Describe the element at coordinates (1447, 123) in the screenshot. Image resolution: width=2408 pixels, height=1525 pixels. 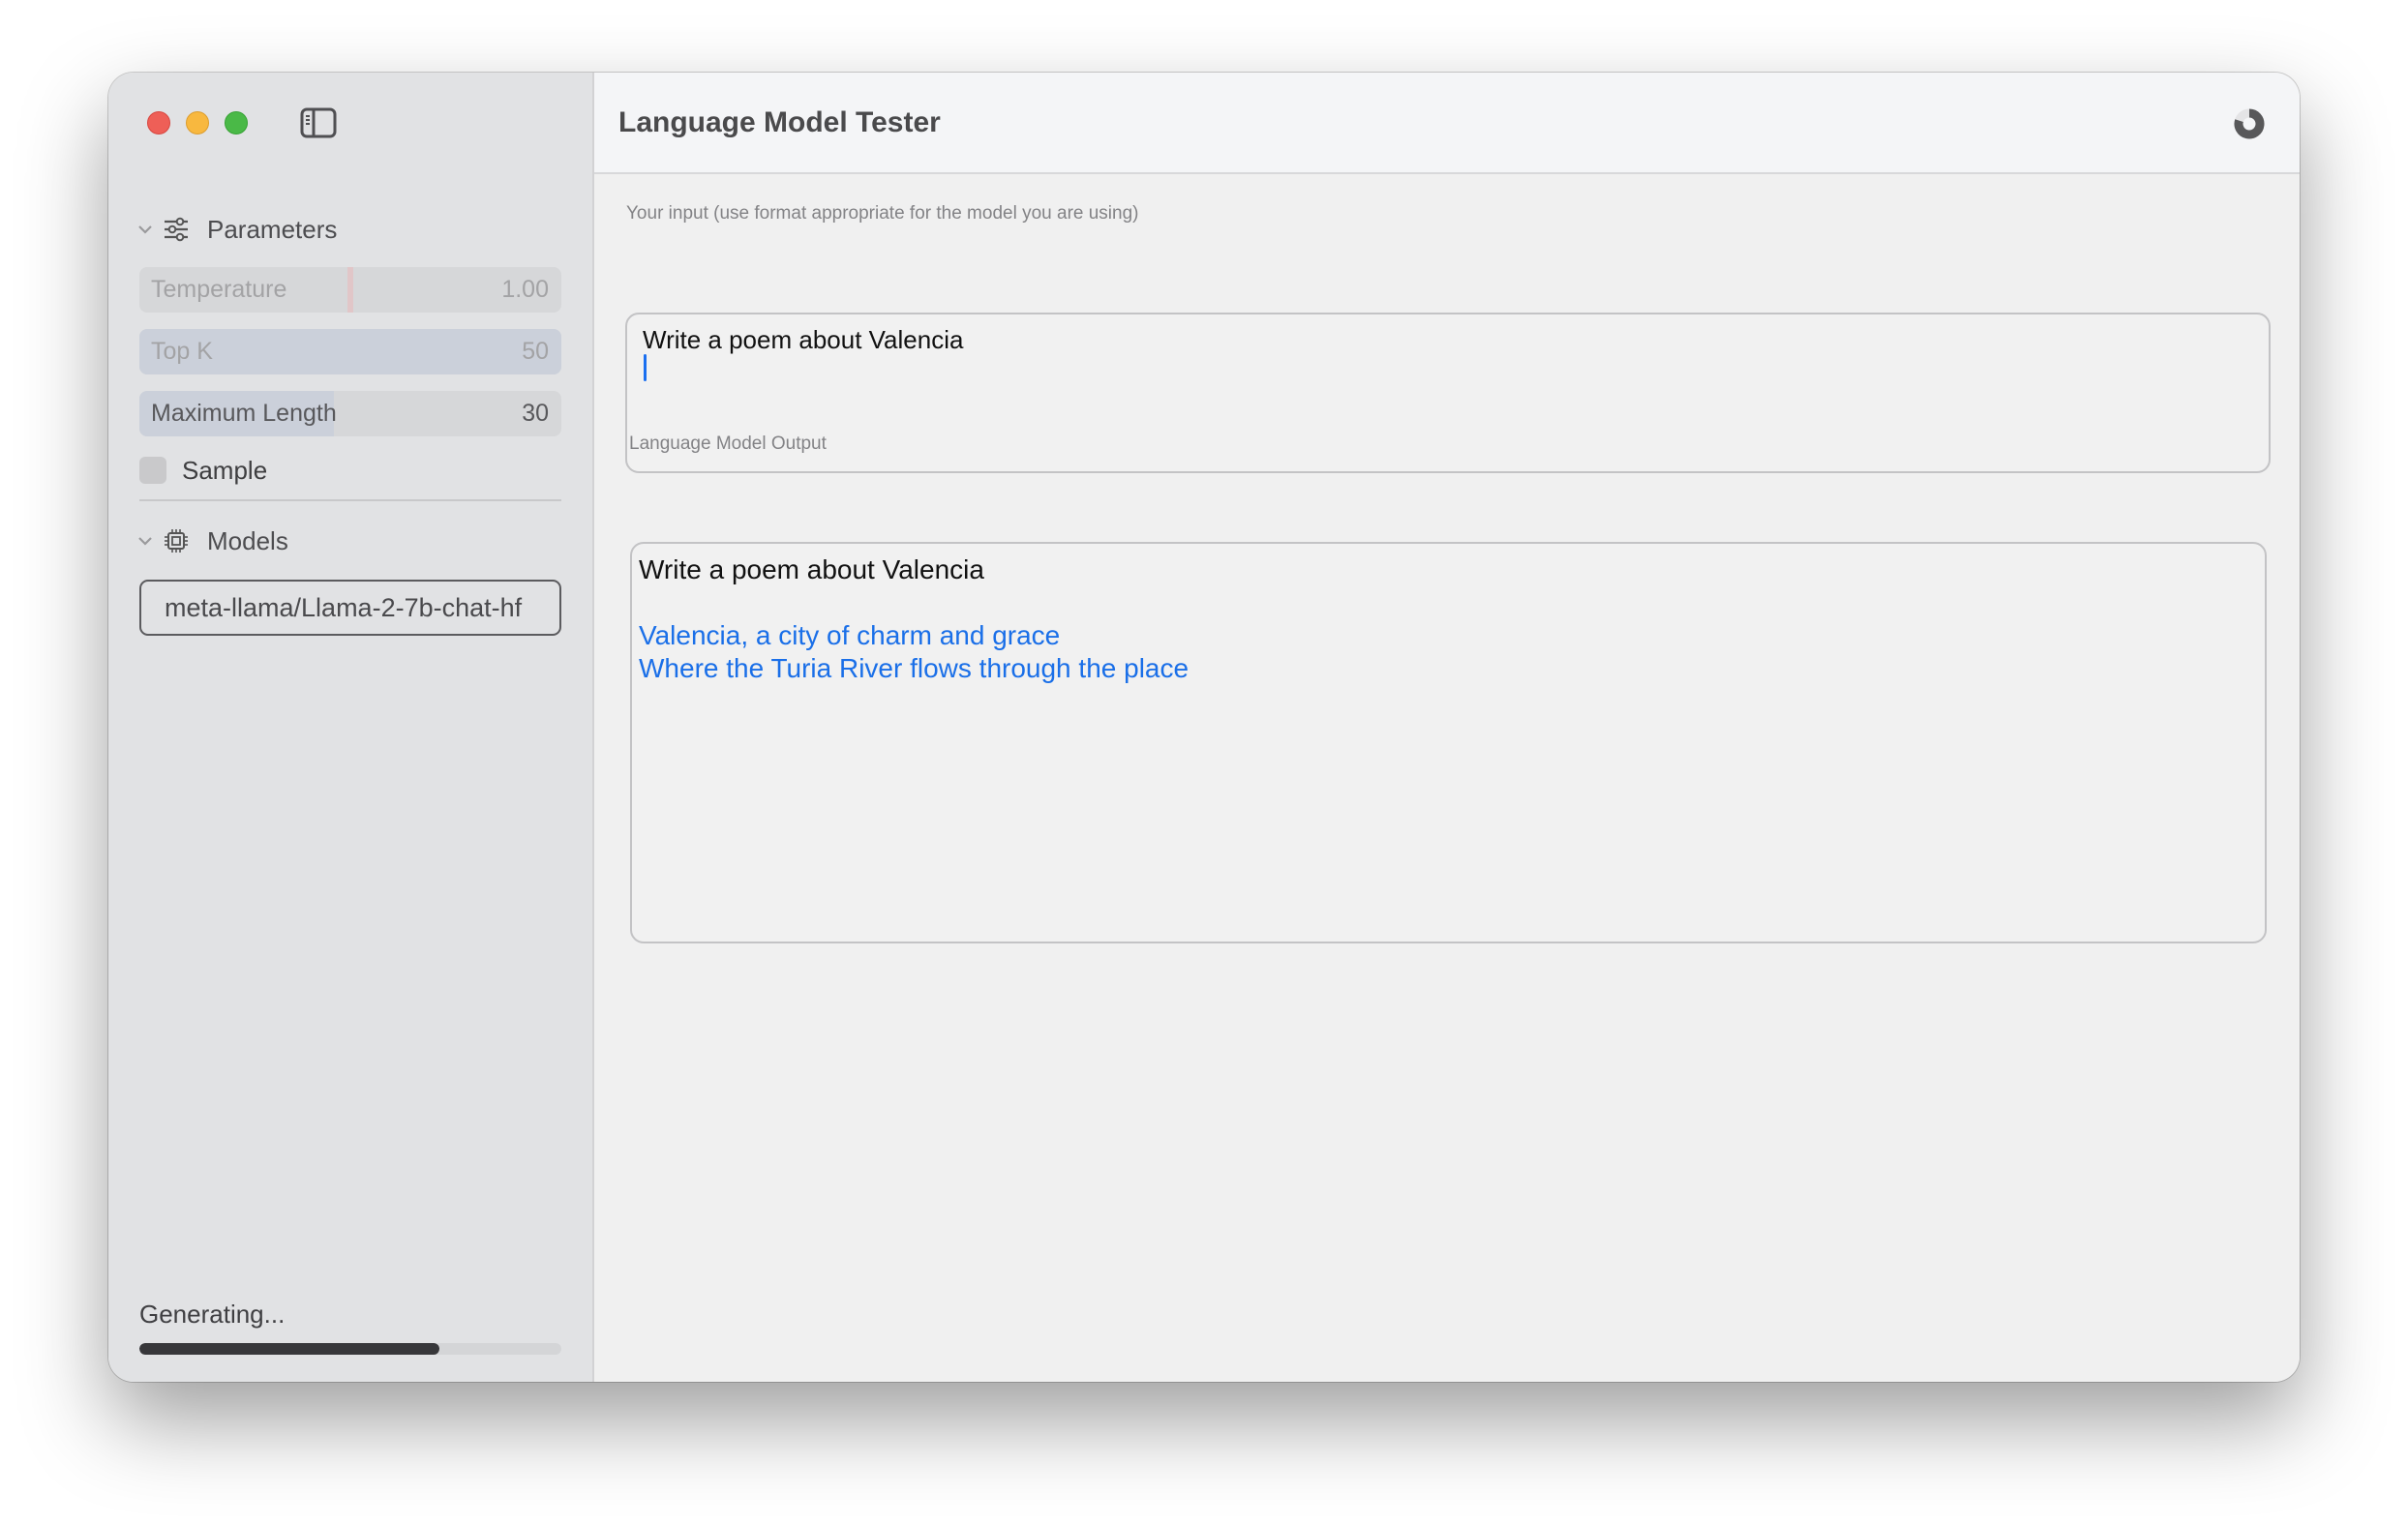
I see `toolbar: Language Model Tester` at that location.